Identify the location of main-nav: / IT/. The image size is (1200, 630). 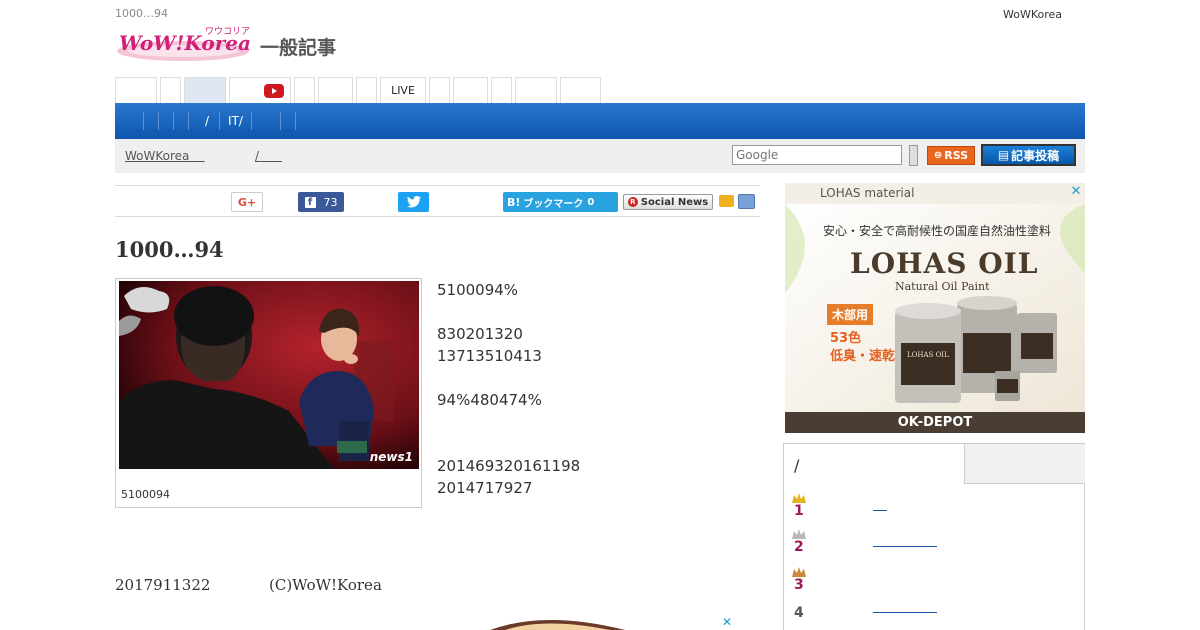
(600, 121).